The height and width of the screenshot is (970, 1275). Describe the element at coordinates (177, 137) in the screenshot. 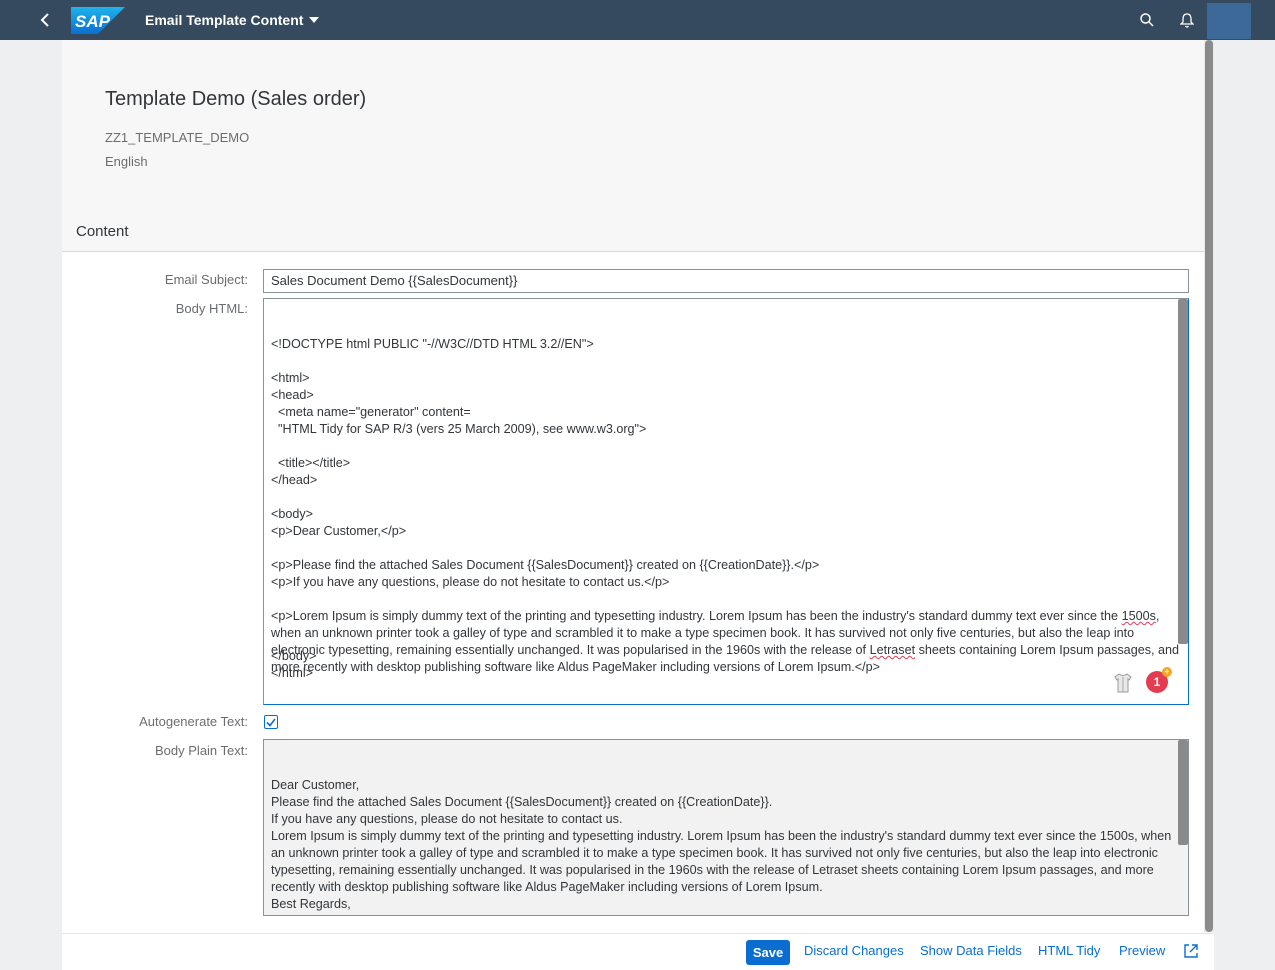

I see `template-id: ZZ1_TEMPLATE_DEMO` at that location.